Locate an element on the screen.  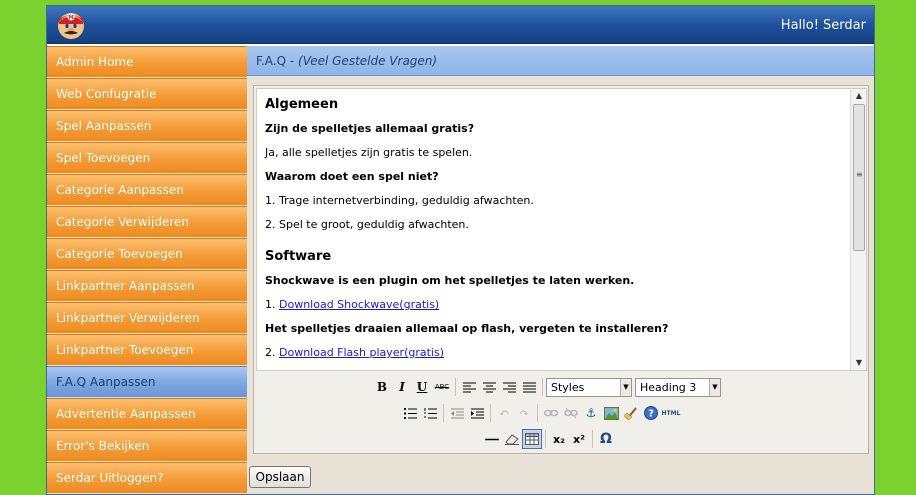
align-center-icon is located at coordinates (489, 387).